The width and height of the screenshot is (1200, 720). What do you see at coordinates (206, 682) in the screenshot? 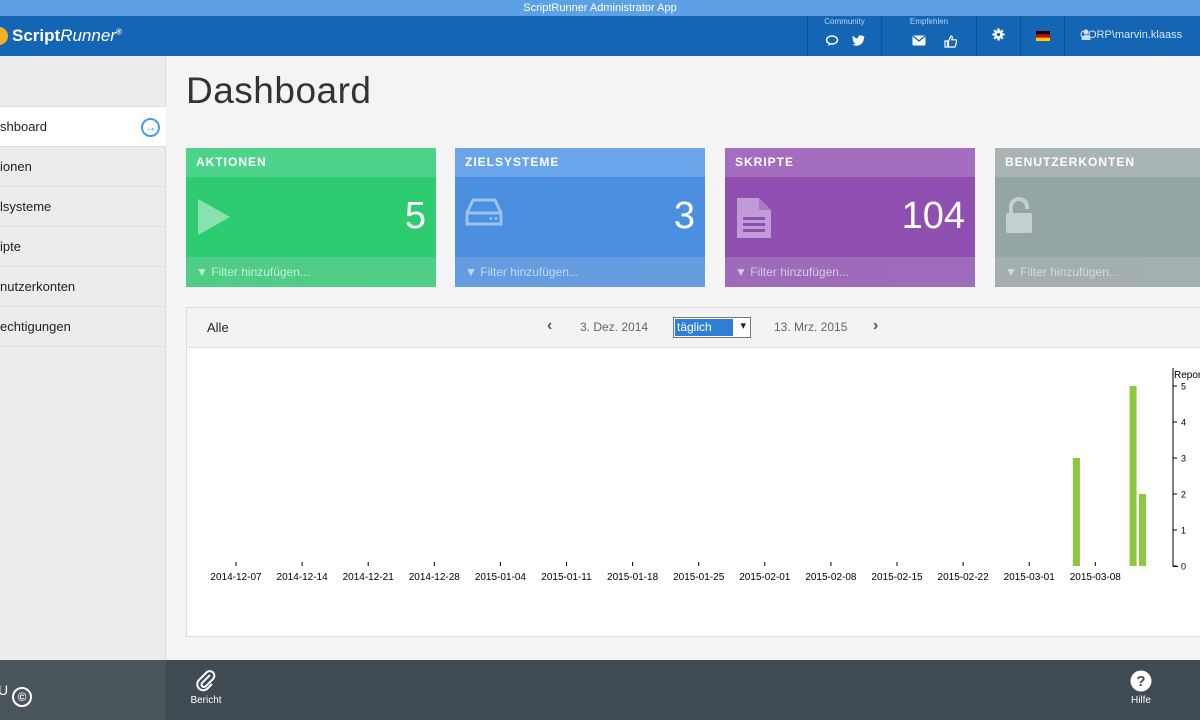
I see `paperclip-icon` at bounding box center [206, 682].